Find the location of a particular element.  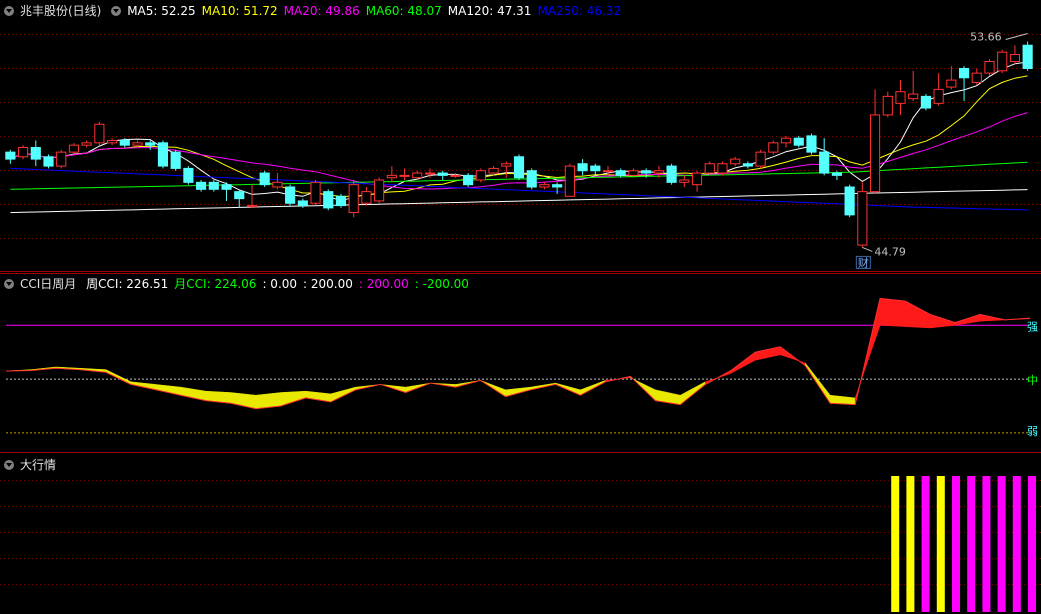

cci-weak-label: 弱 is located at coordinates (1032, 431).